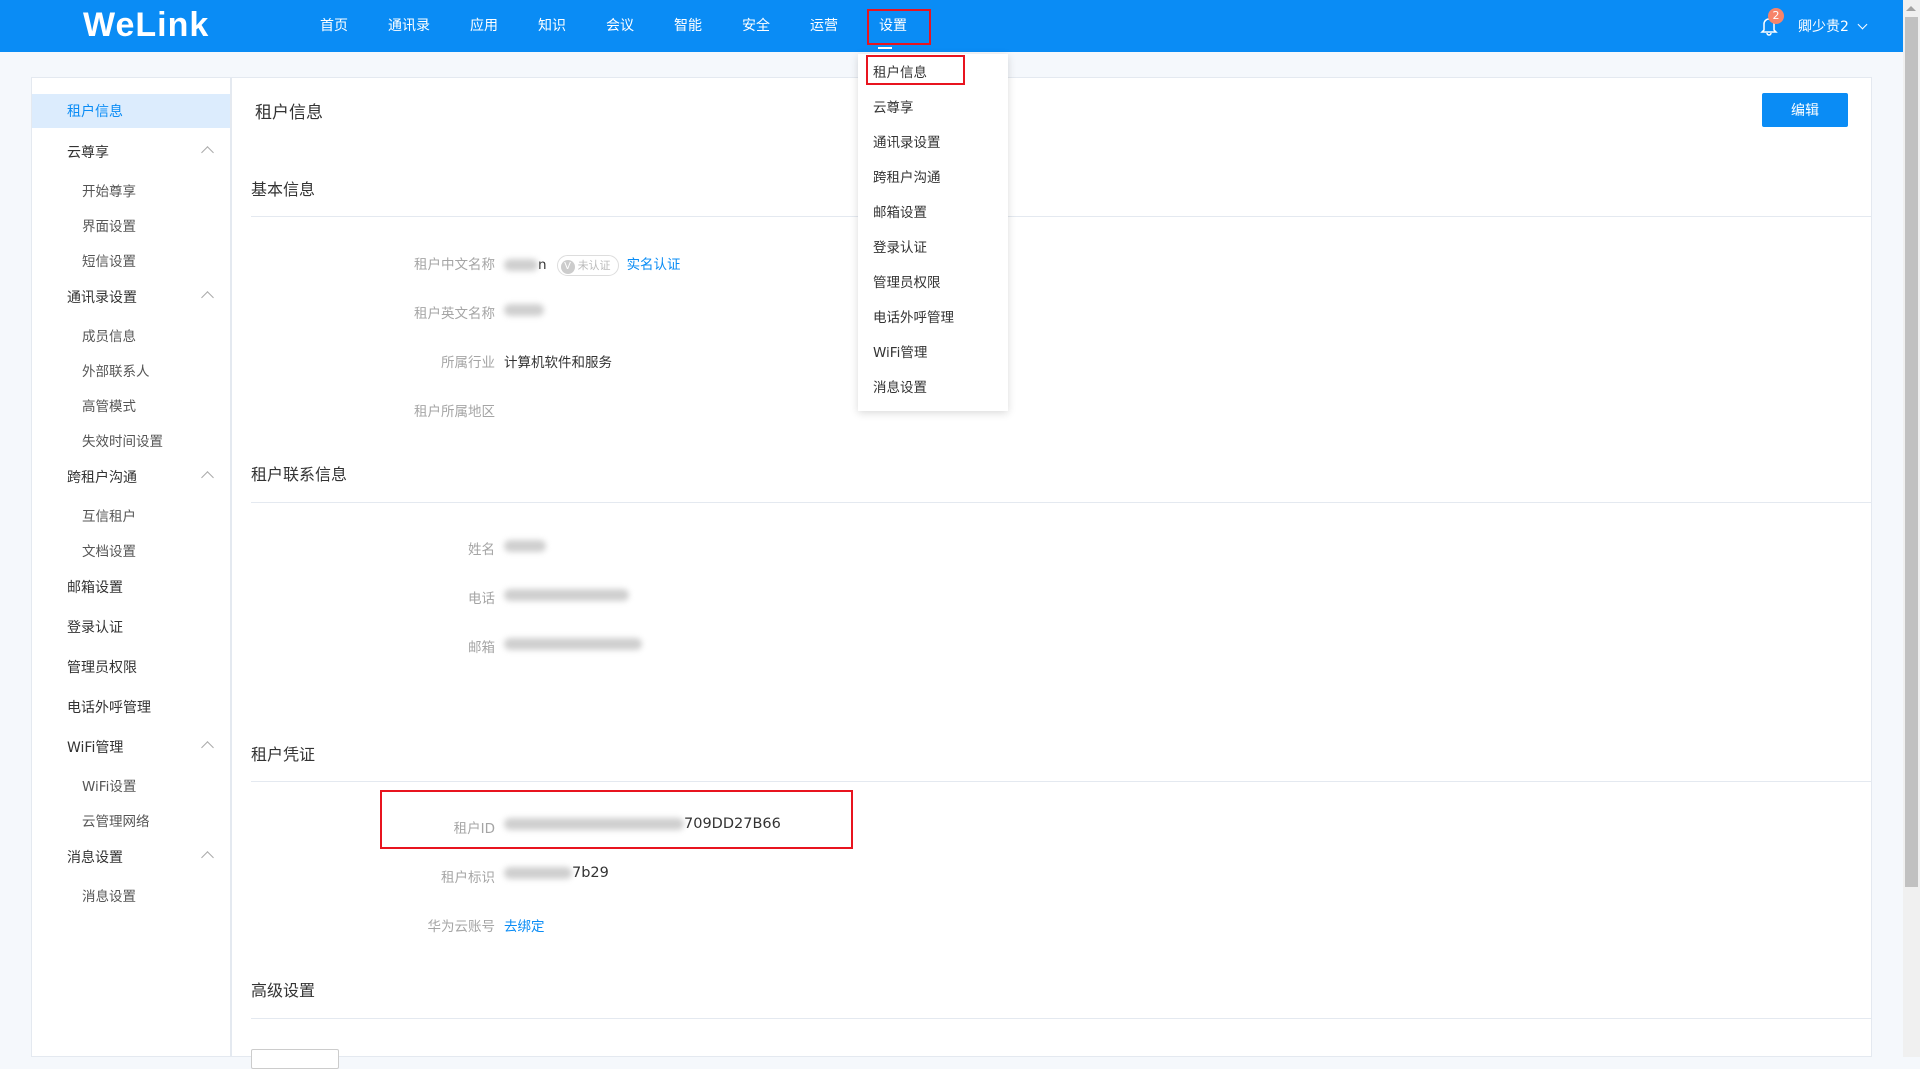 The width and height of the screenshot is (1920, 1069). Describe the element at coordinates (468, 363) in the screenshot. I see `industry-label: 所属行业` at that location.